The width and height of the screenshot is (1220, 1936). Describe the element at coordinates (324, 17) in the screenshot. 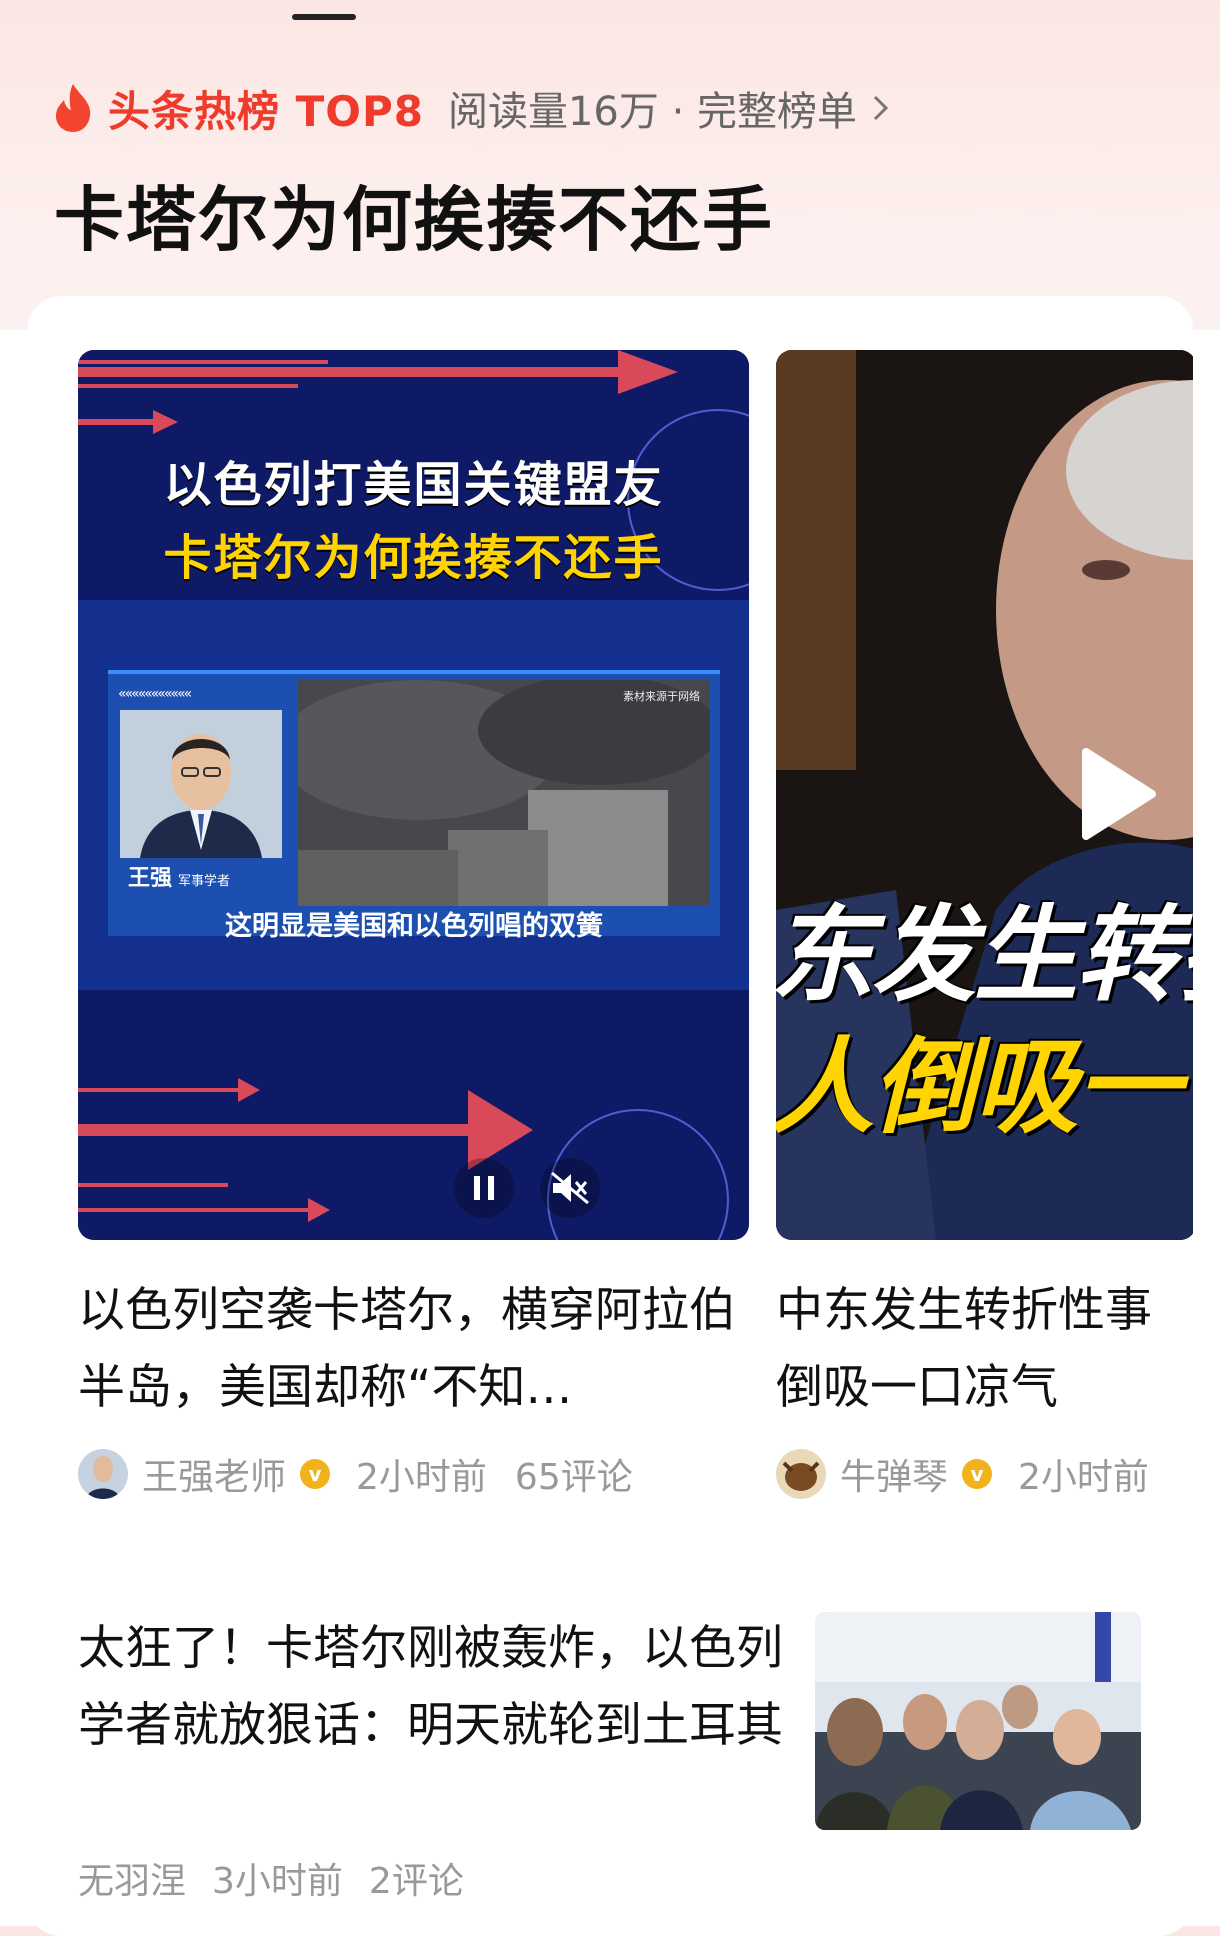

I see `drag-handle` at that location.